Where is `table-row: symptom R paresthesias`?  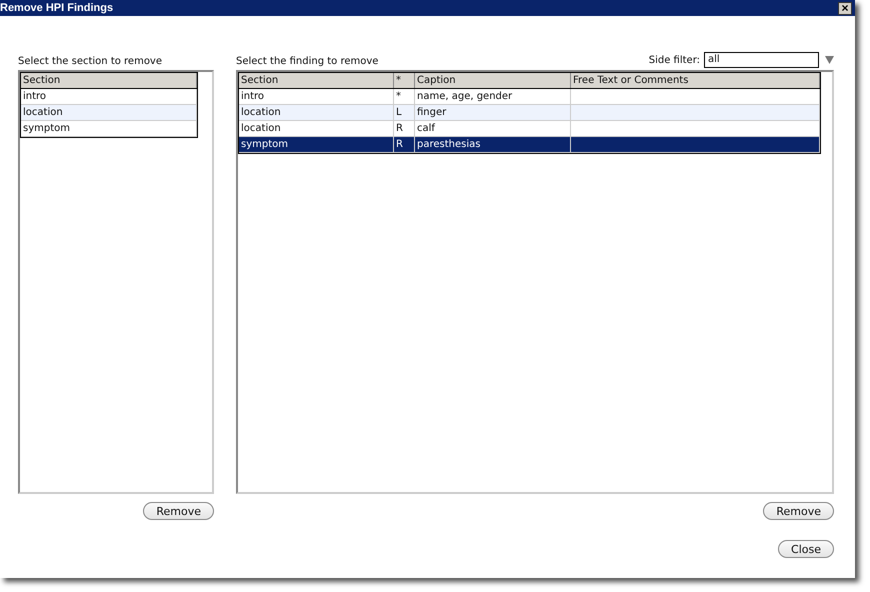
table-row: symptom R paresthesias is located at coordinates (529, 145).